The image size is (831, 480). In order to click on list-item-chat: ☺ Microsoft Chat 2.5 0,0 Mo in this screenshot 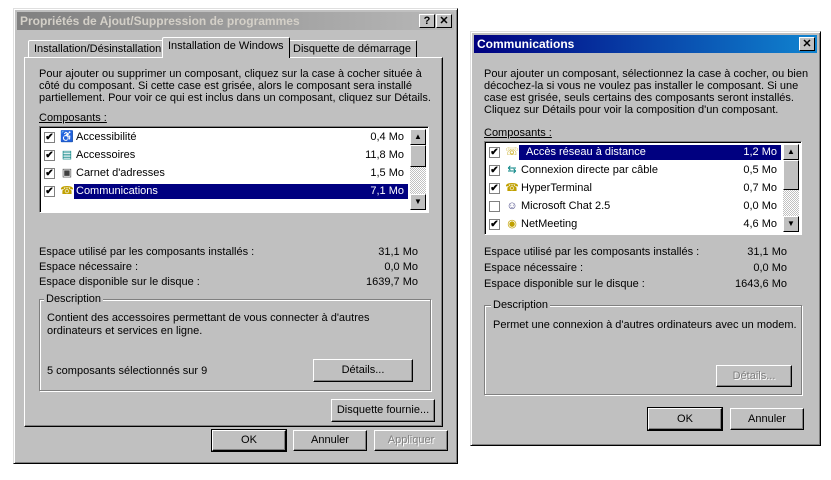, I will do `click(643, 206)`.